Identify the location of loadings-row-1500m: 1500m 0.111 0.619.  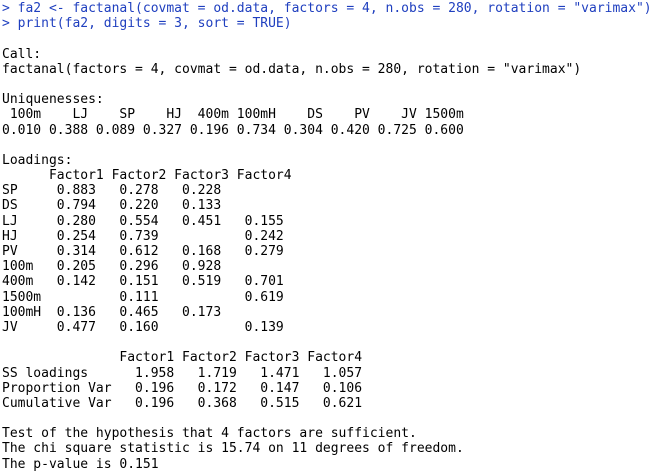
(143, 297).